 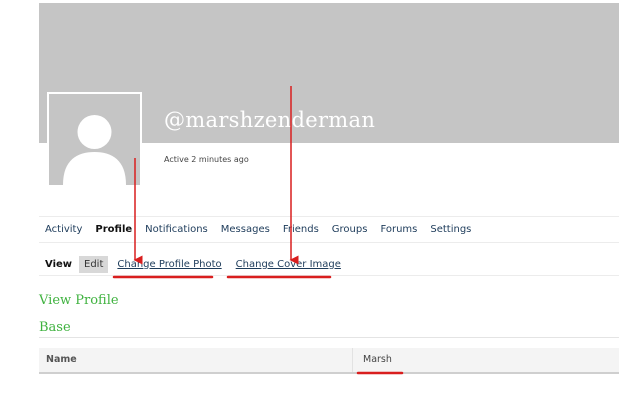 I want to click on nav-item-settings: Settings, so click(x=450, y=229).